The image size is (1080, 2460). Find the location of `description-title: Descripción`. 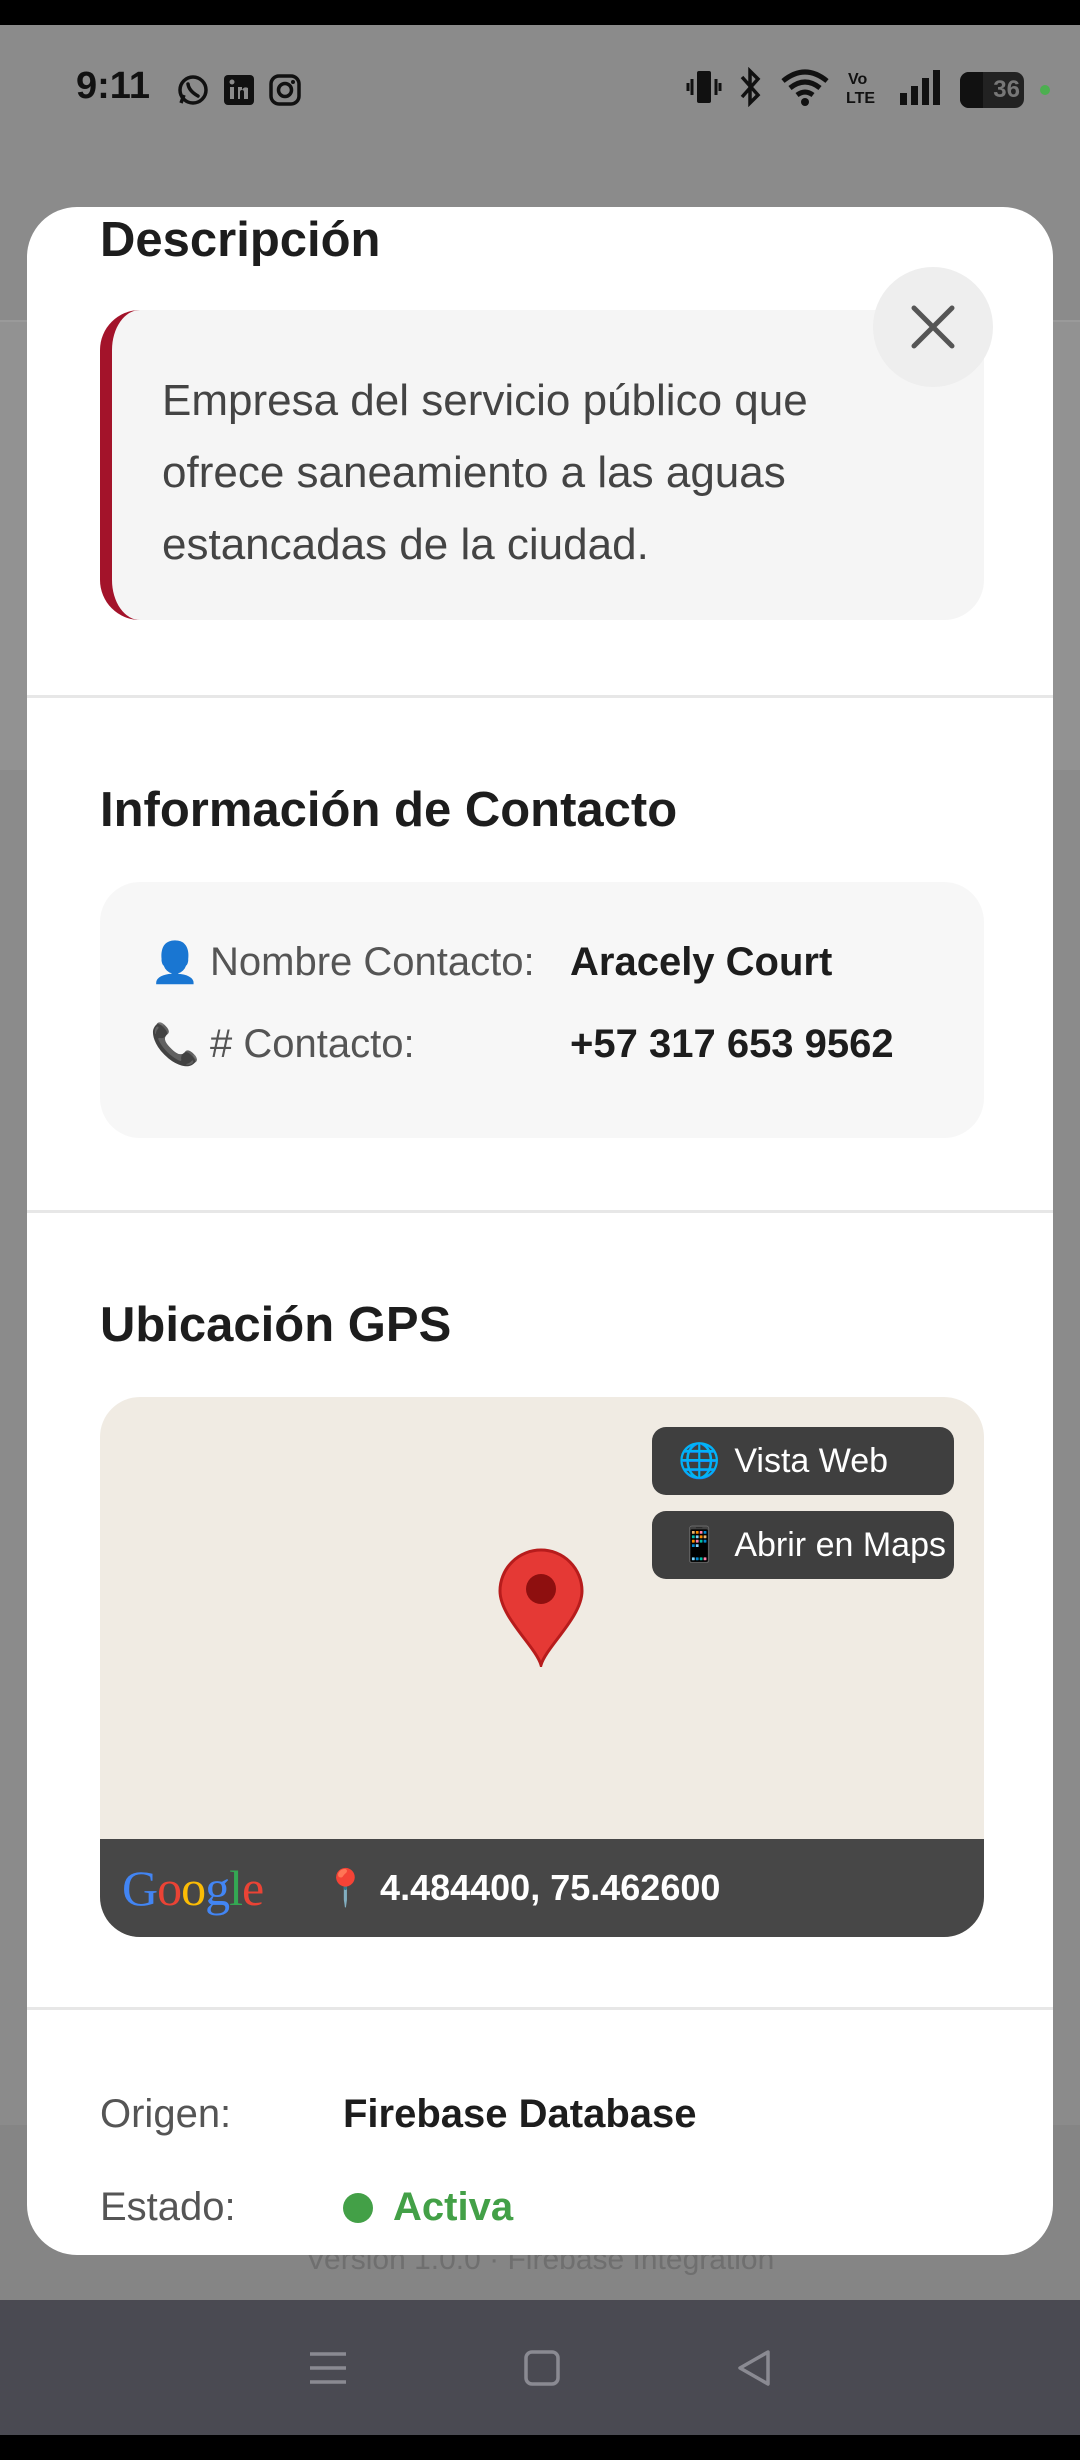

description-title: Descripción is located at coordinates (240, 240).